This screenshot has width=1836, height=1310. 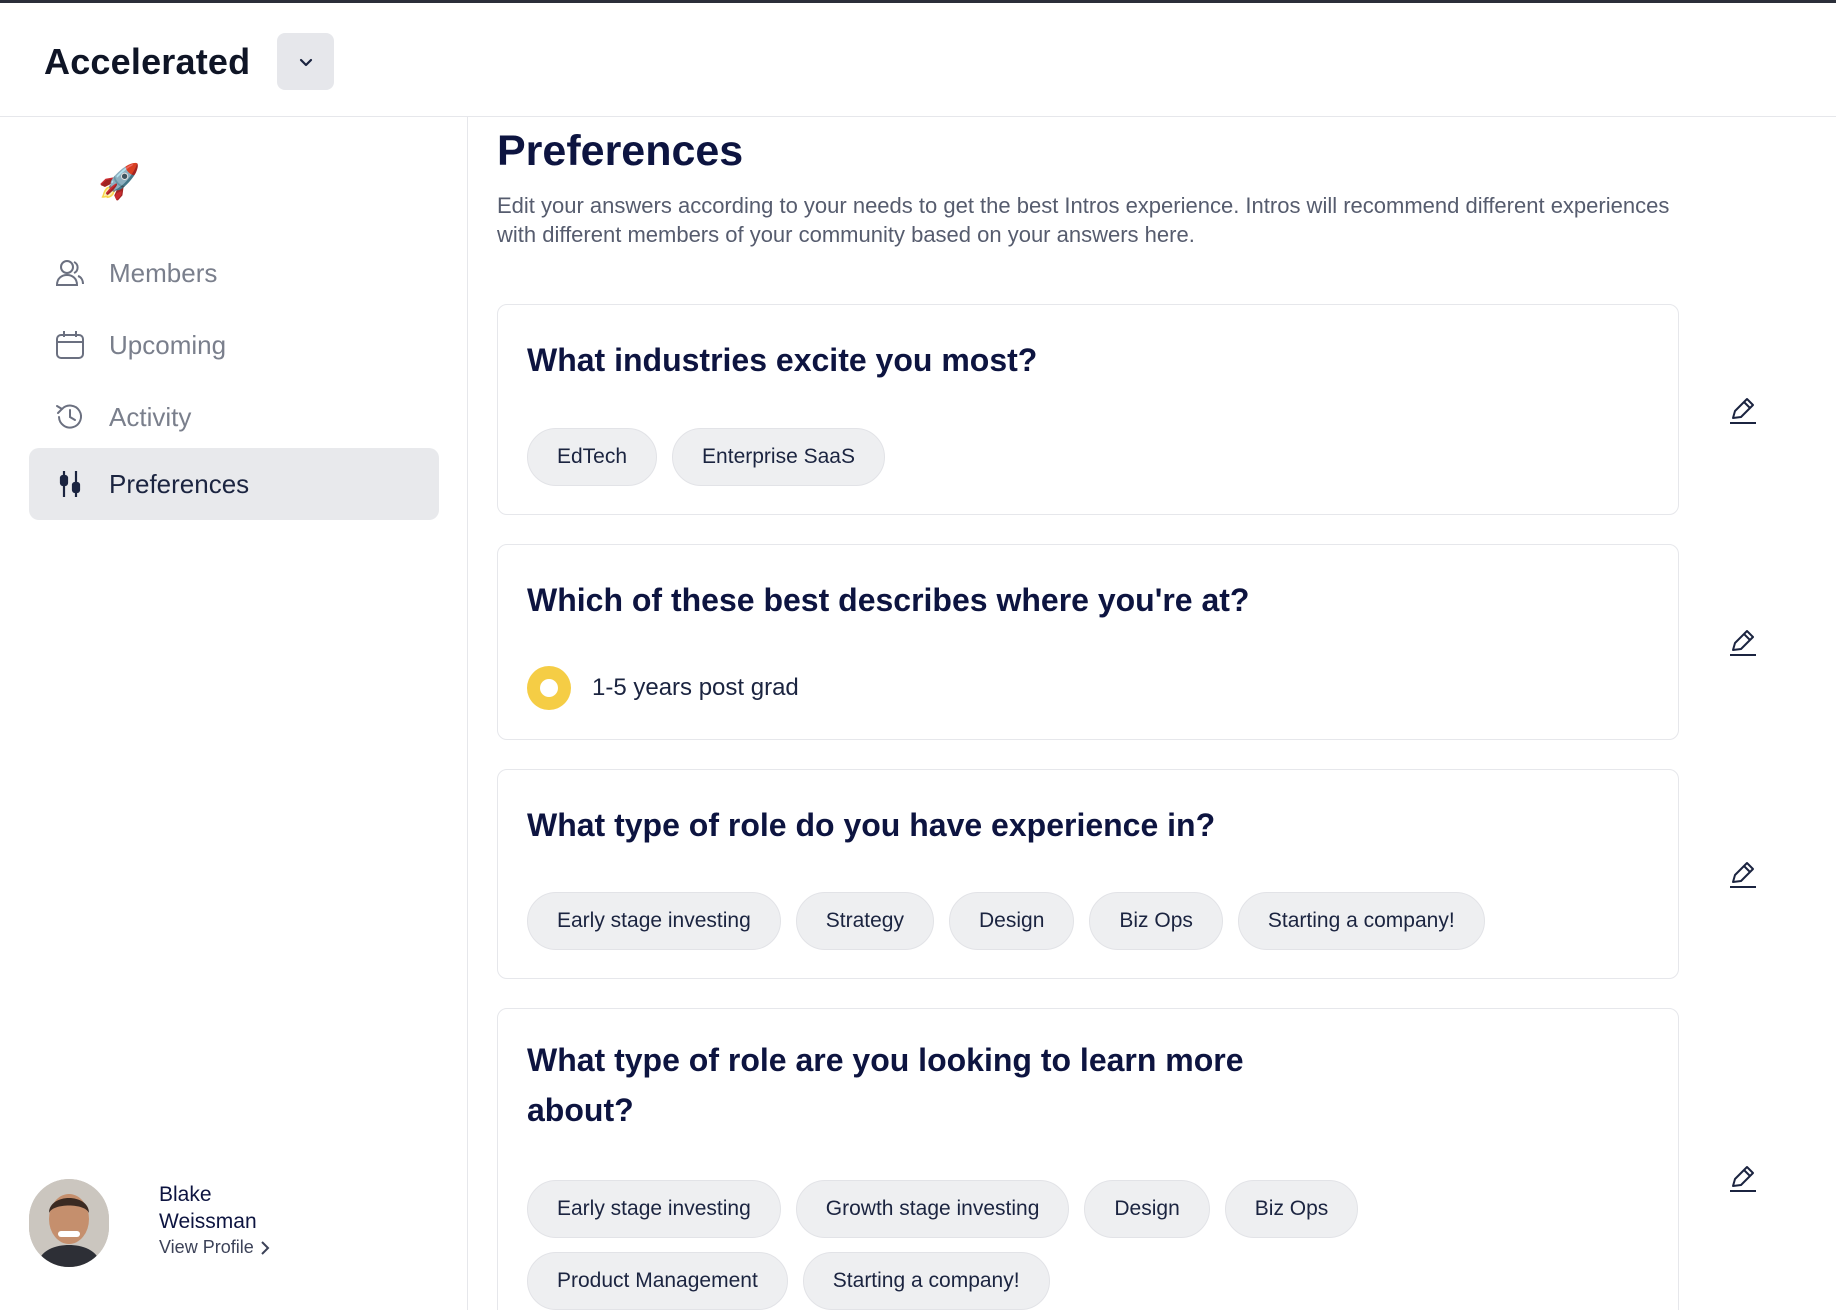 What do you see at coordinates (932, 1209) in the screenshot?
I see `answer-chip: Growth stage investing` at bounding box center [932, 1209].